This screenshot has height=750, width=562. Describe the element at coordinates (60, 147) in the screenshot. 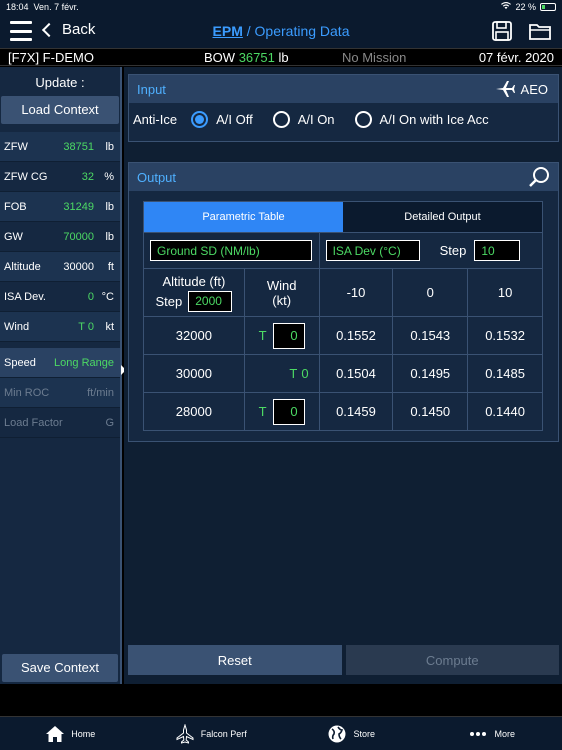

I see `sidebar-row-zfw: ZFW 38751 lb` at that location.